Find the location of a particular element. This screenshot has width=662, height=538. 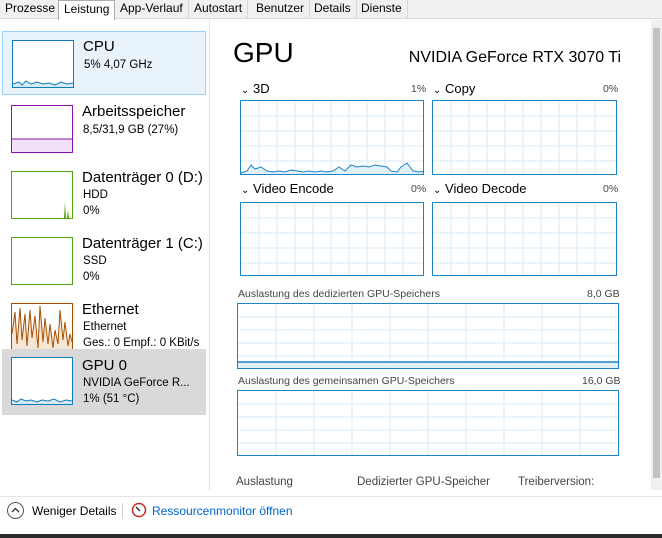

shared-memory-label: Auslastung des gemeinsamen GPU-Speichers is located at coordinates (346, 381).